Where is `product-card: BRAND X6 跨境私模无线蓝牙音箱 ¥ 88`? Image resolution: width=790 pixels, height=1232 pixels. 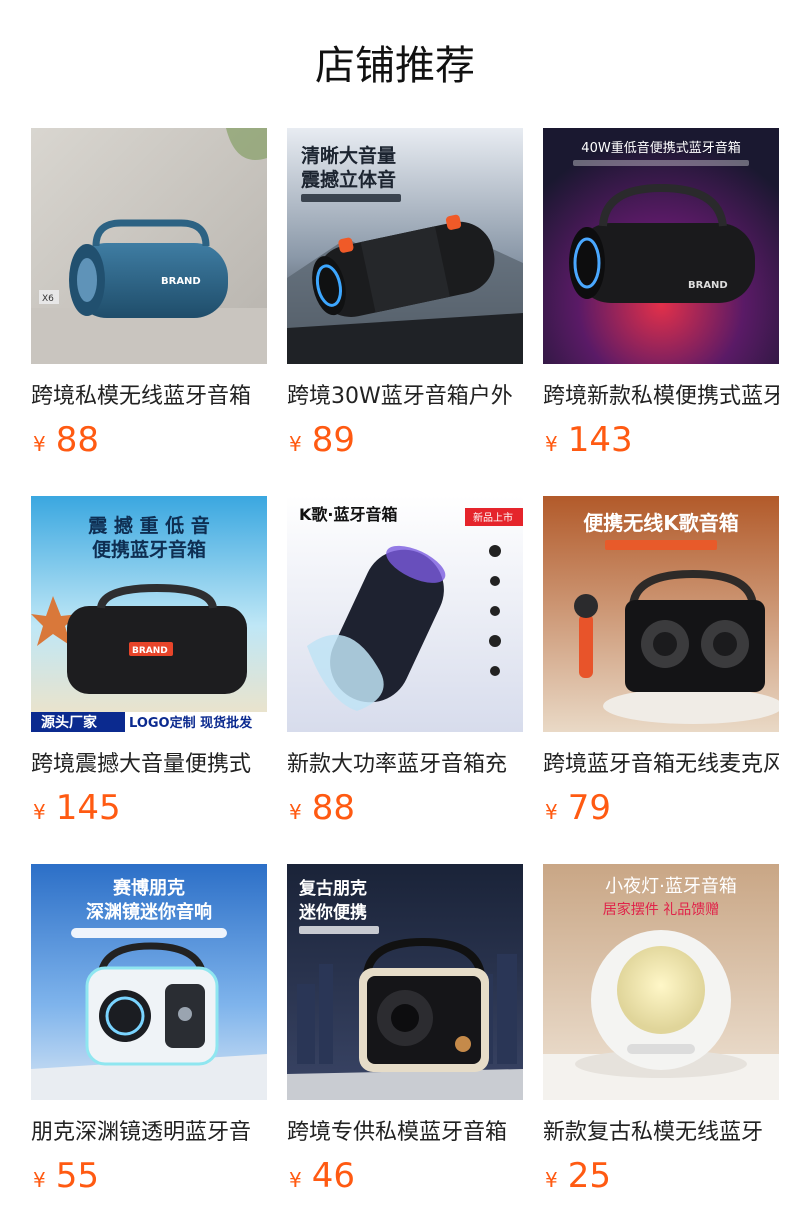 product-card: BRAND X6 跨境私模无线蓝牙音箱 ¥ 88 is located at coordinates (149, 312).